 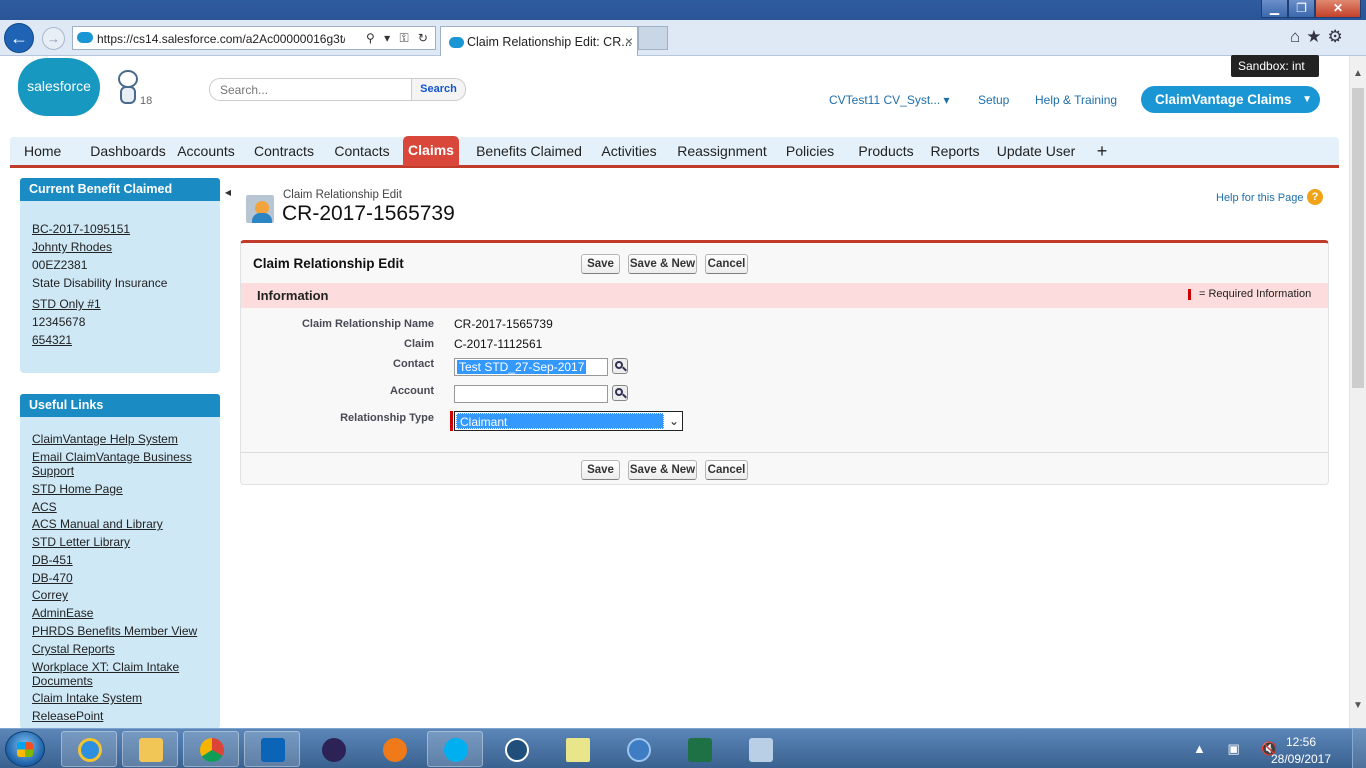 I want to click on ie-taskbar-icon, so click(x=89, y=749).